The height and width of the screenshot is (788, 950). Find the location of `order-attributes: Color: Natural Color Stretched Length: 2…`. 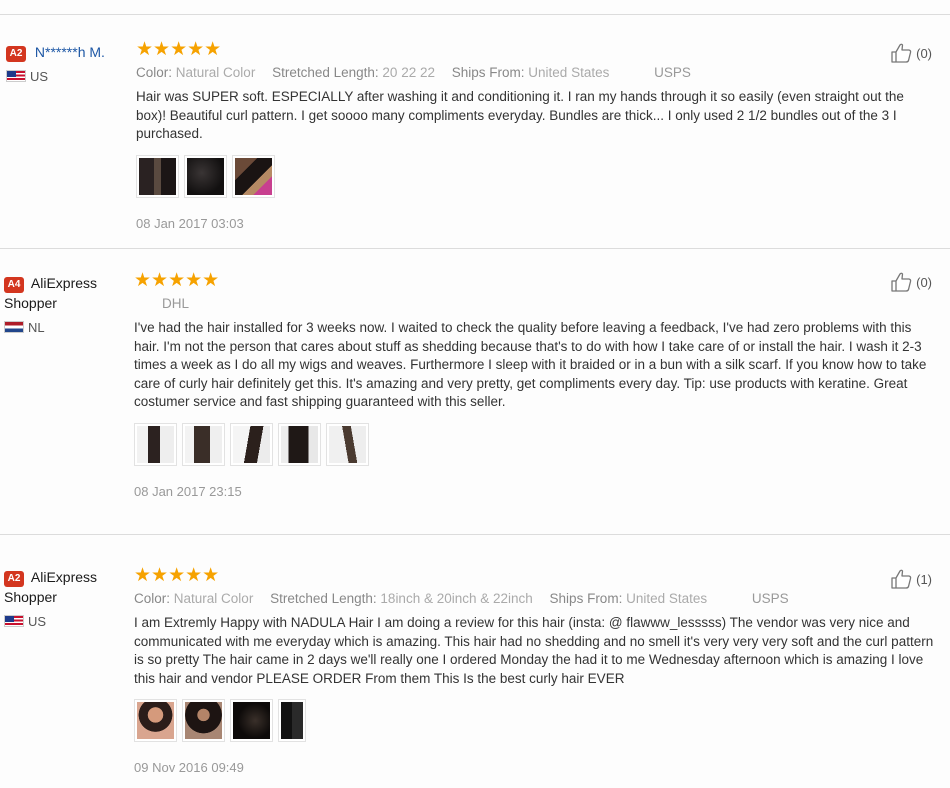

order-attributes: Color: Natural Color Stretched Length: 2… is located at coordinates (413, 72).